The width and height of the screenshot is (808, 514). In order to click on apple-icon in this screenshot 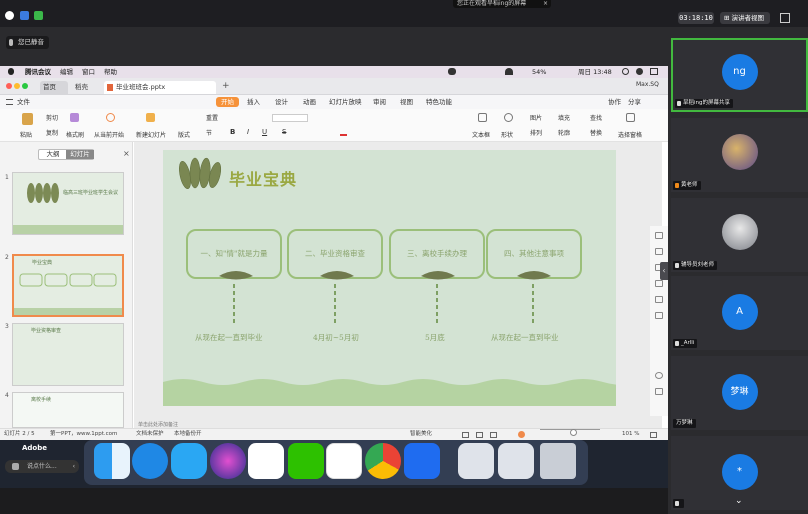, I will do `click(11, 71)`.